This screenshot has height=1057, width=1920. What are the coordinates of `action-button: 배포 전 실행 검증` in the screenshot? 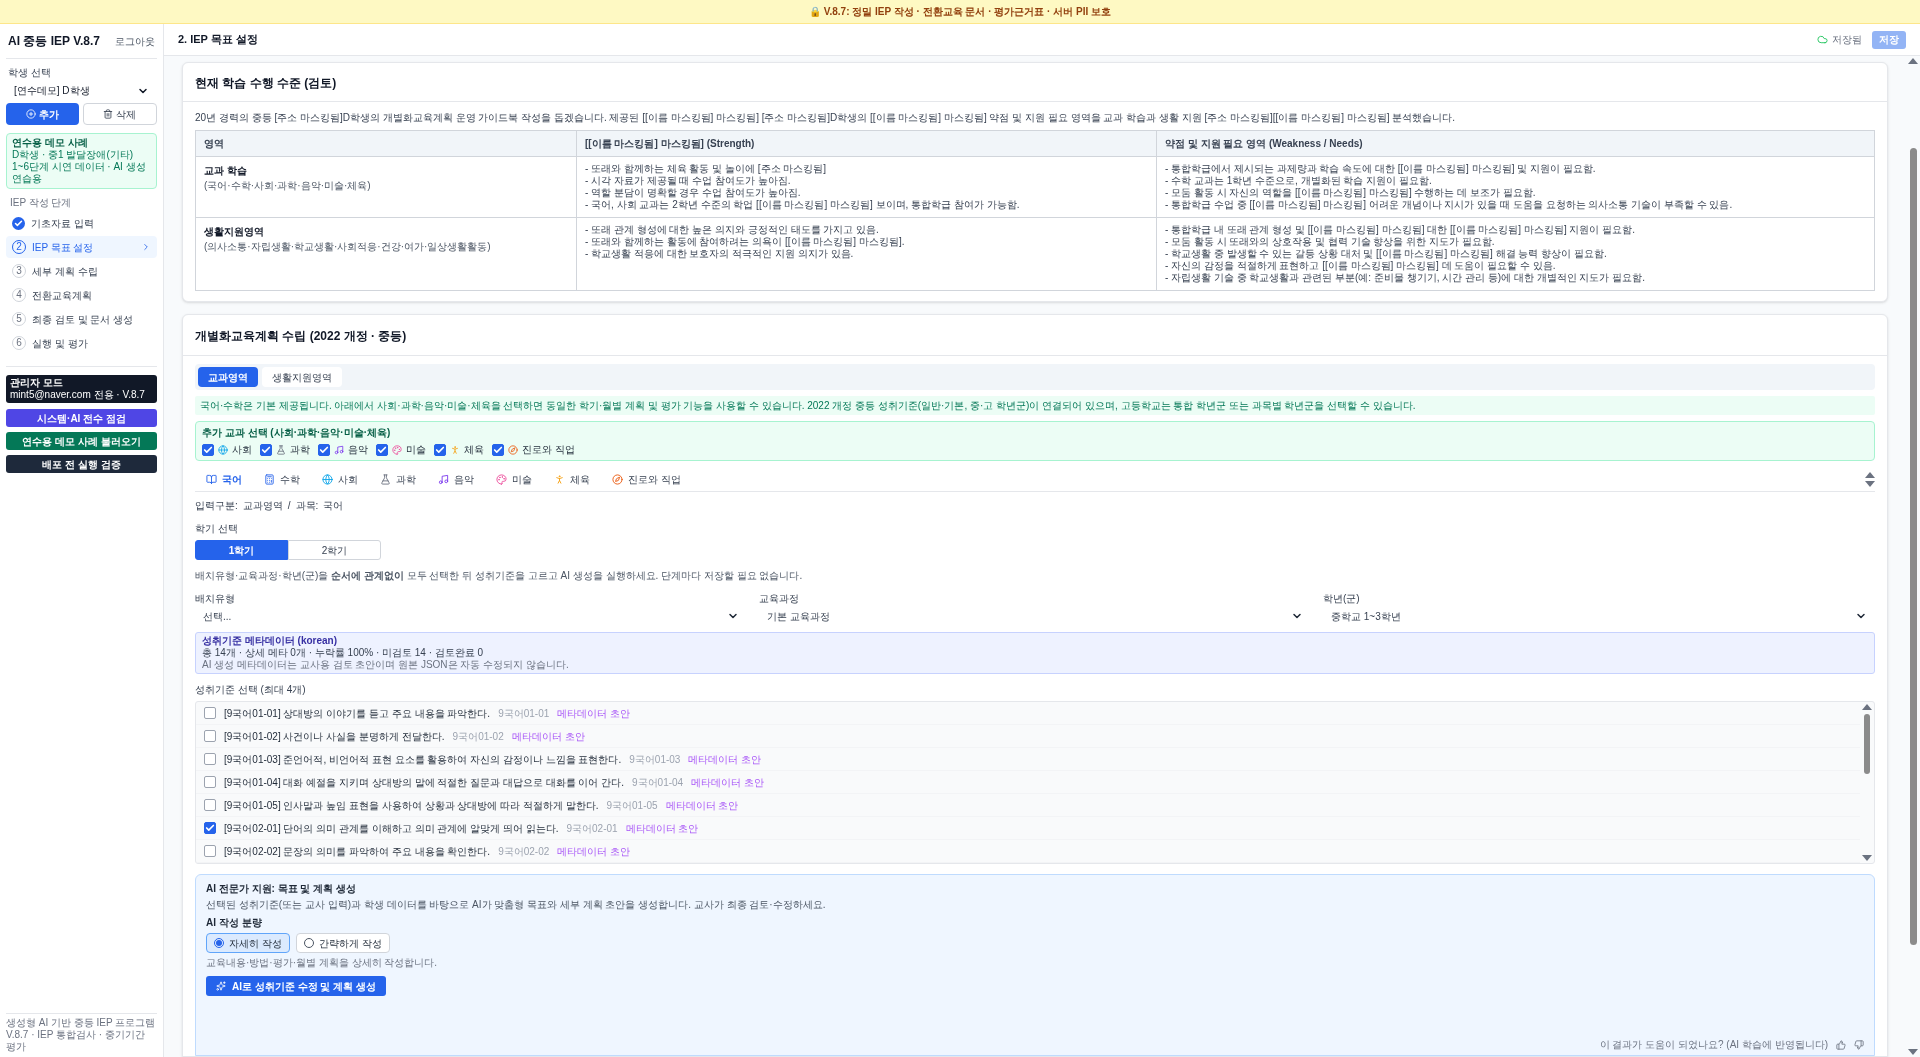 It's located at (81, 464).